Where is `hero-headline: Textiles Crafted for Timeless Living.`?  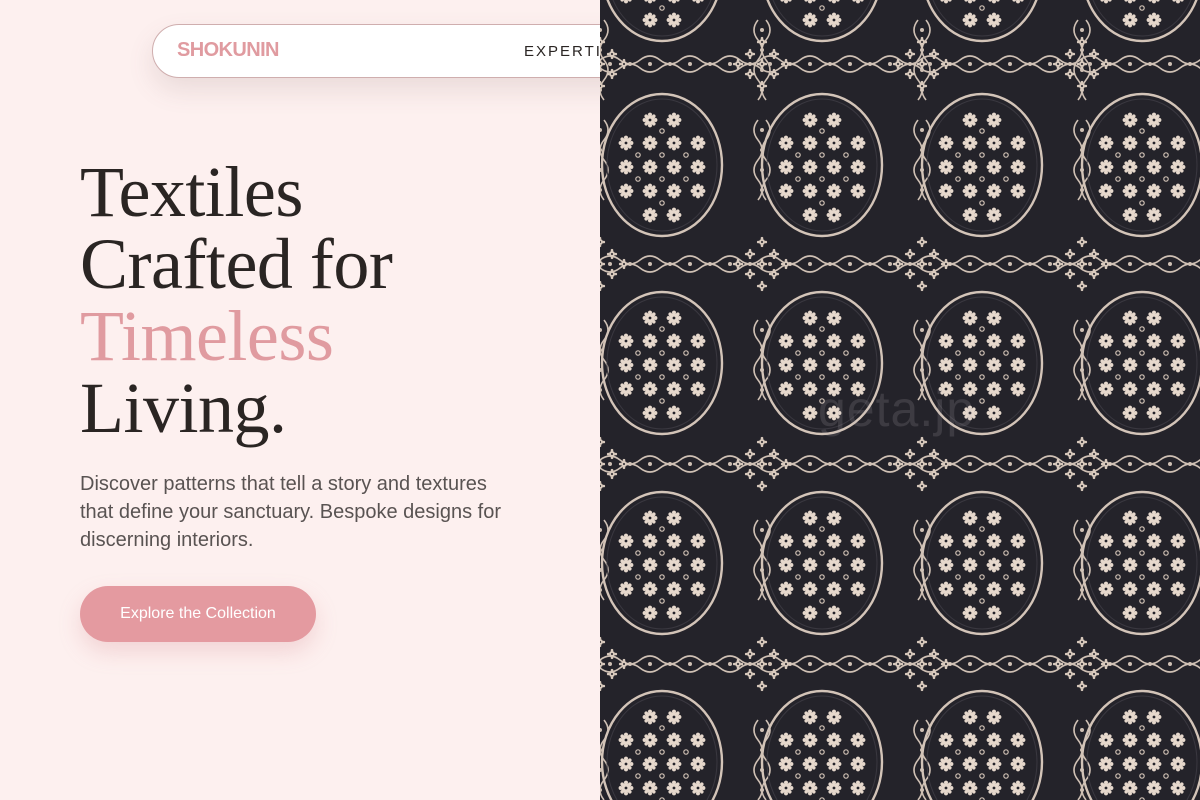 hero-headline: Textiles Crafted for Timeless Living. is located at coordinates (320, 300).